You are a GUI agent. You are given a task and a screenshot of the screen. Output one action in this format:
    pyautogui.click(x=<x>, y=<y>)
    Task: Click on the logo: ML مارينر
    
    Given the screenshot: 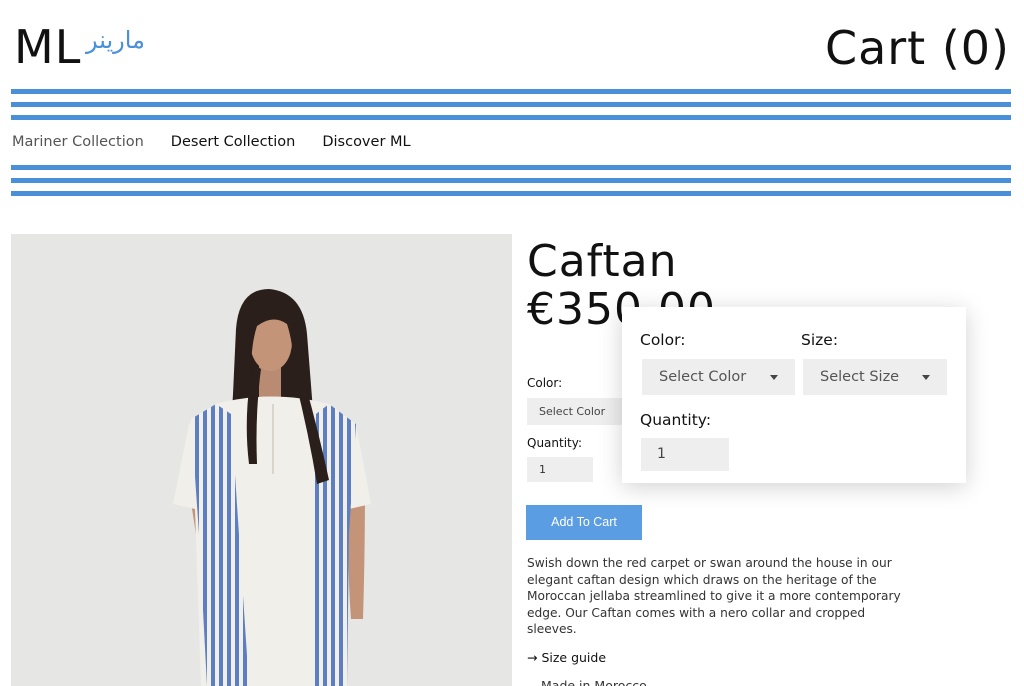 What is the action you would take?
    pyautogui.click(x=79, y=47)
    